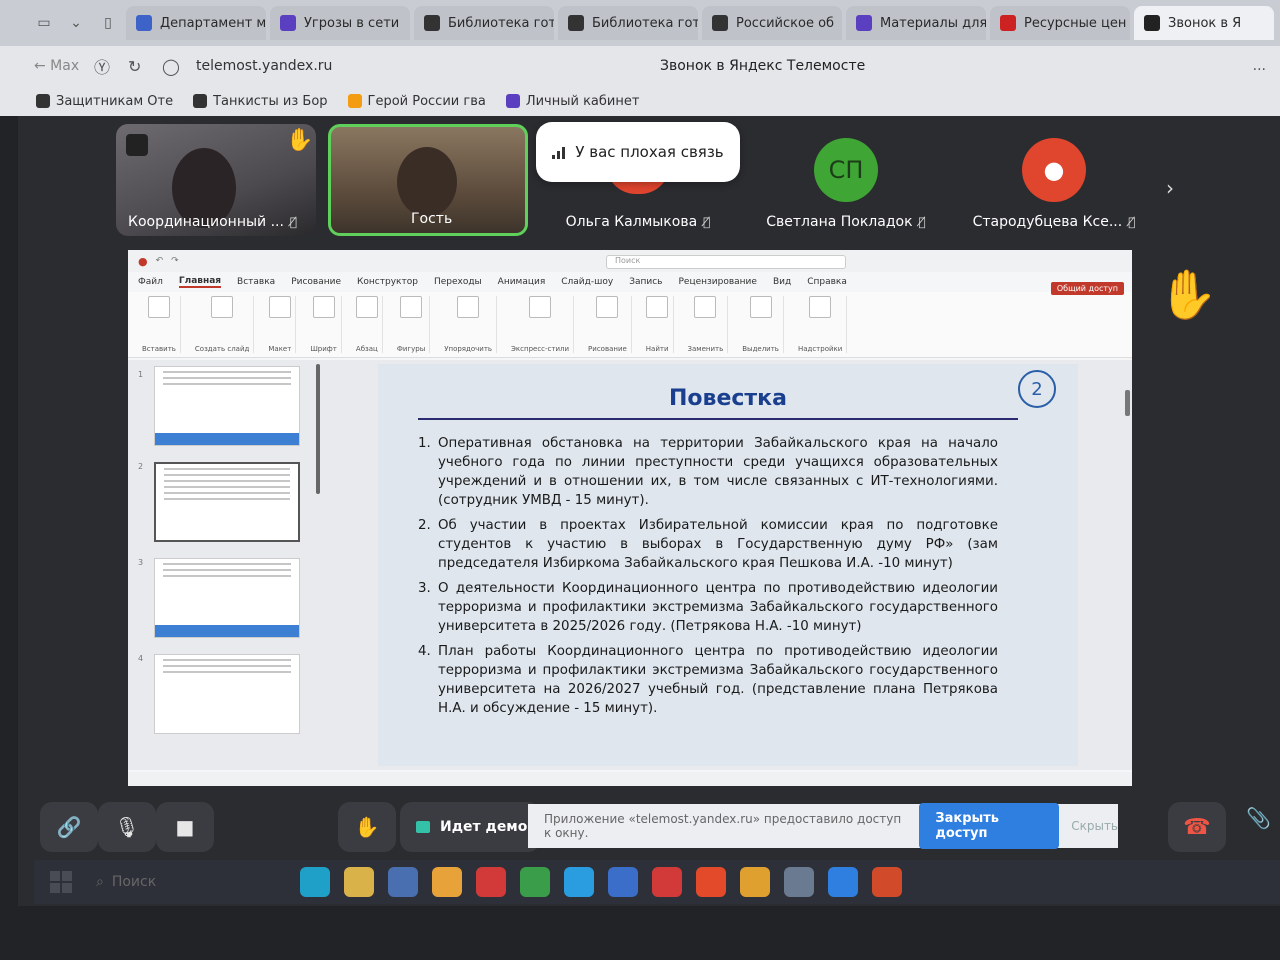 Image resolution: width=1280 pixels, height=960 pixels. Describe the element at coordinates (843, 882) in the screenshot. I see `windows-icon` at that location.